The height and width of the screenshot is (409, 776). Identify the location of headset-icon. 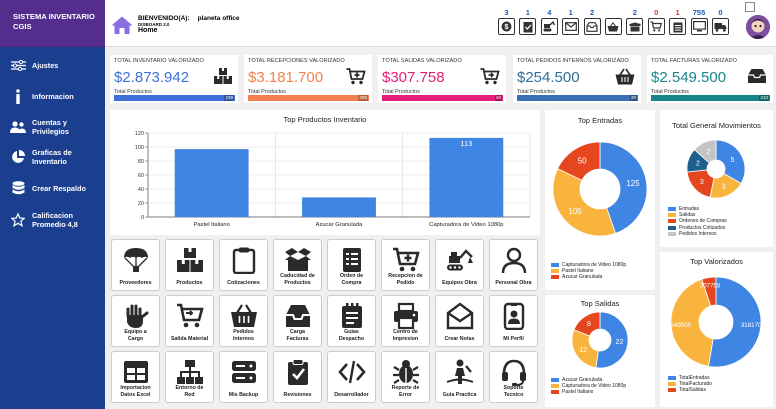
(513, 372).